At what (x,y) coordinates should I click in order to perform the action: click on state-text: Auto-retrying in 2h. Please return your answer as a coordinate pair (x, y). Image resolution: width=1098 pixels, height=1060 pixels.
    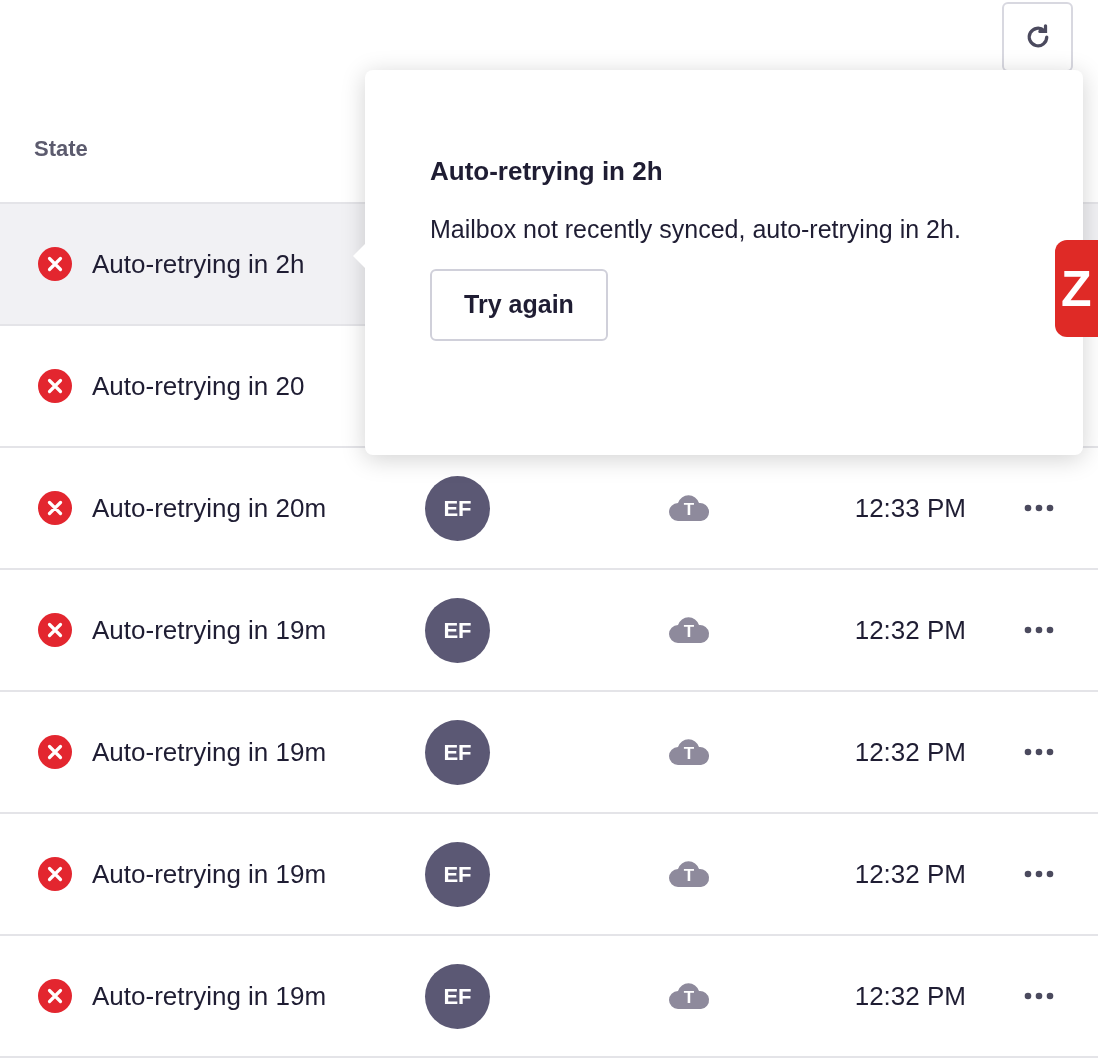
    Looking at the image, I should click on (198, 264).